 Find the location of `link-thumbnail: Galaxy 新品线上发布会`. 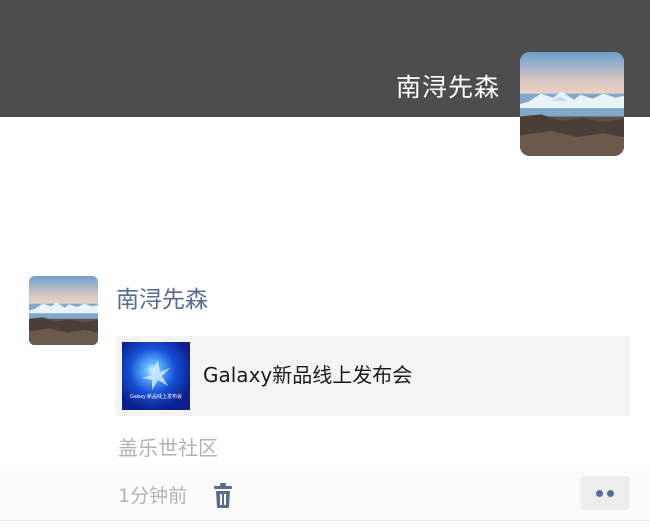

link-thumbnail: Galaxy 新品线上发布会 is located at coordinates (156, 376).